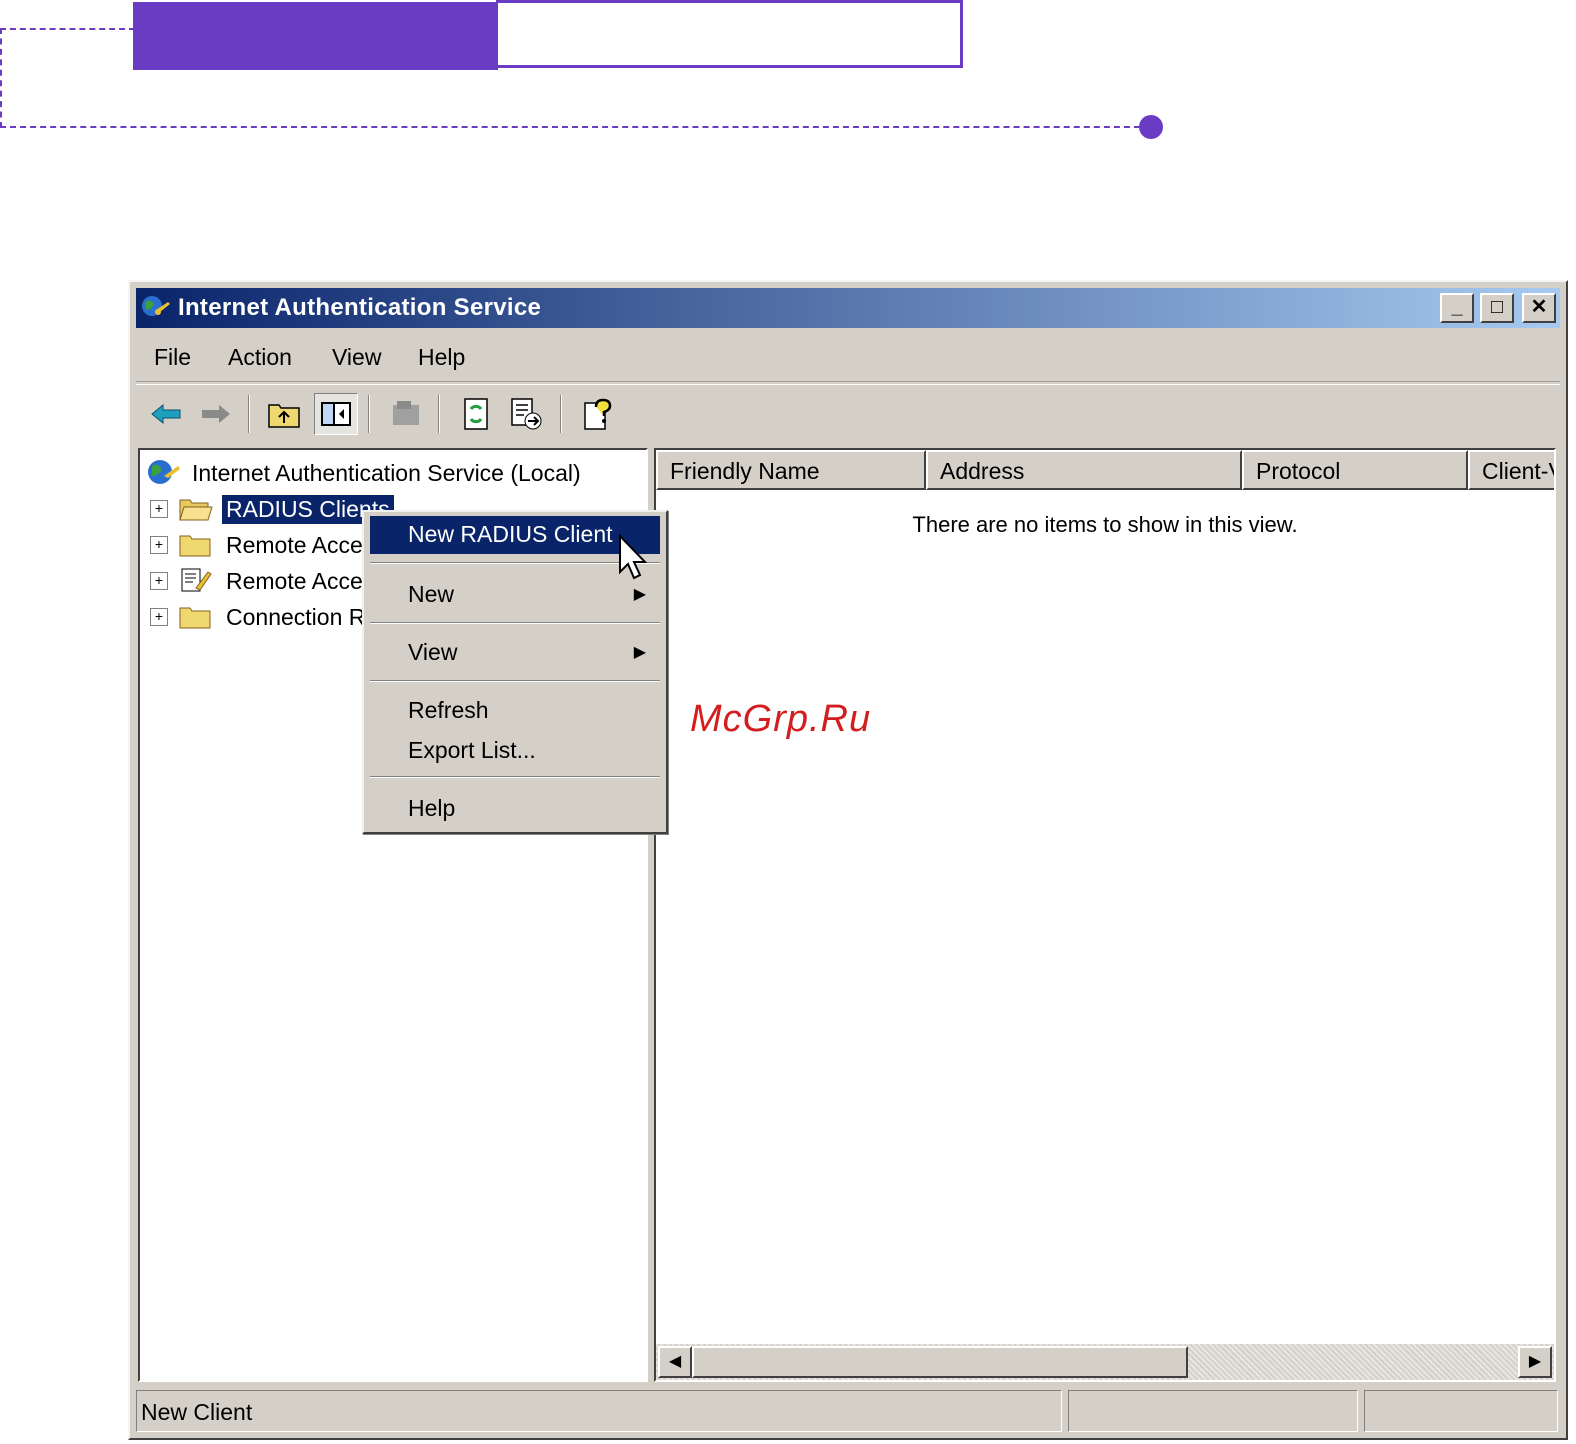 This screenshot has height=1444, width=1576. I want to click on tree-root-node: Internet Authentication Service (Local), so click(363, 473).